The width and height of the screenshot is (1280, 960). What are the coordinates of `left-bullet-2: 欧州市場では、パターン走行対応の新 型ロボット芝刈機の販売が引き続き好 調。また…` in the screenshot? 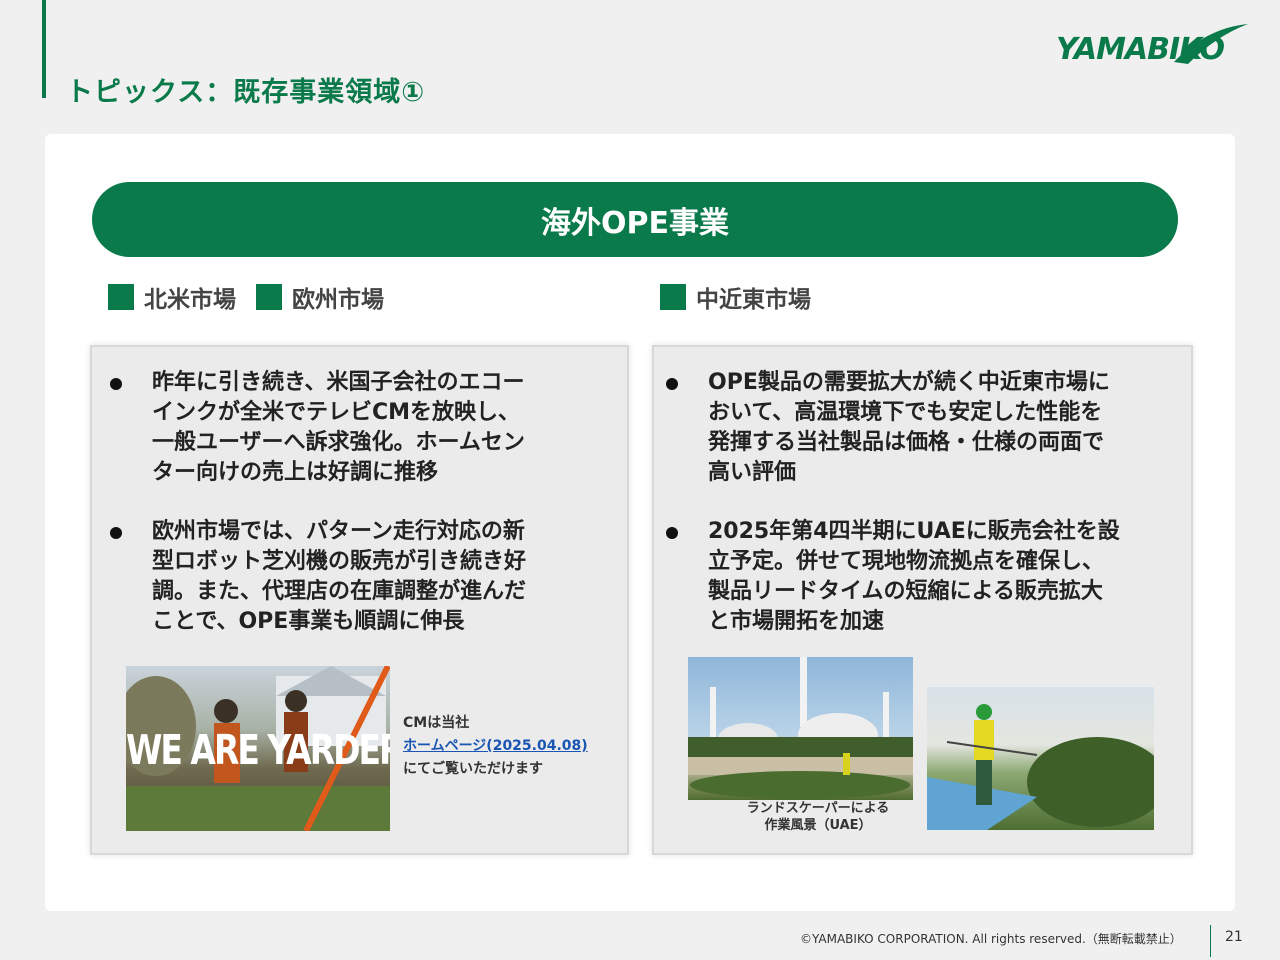 It's located at (360, 577).